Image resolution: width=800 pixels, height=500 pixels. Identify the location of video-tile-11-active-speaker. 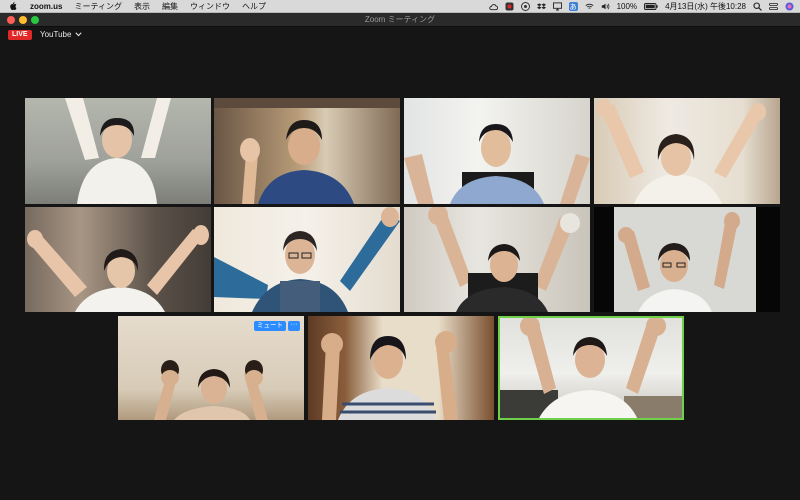
(591, 368).